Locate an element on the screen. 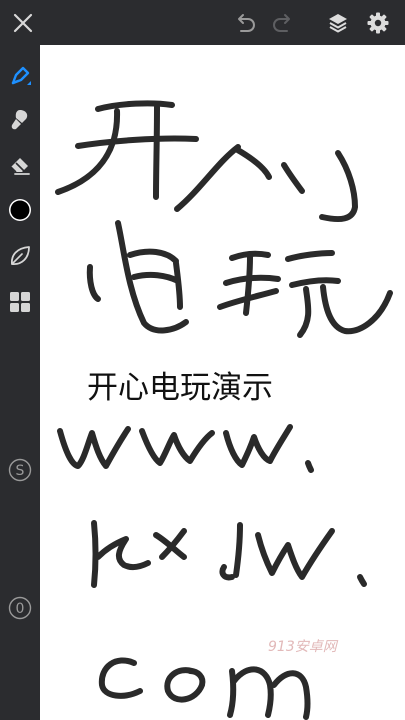 This screenshot has height=720, width=405. handwriting-xin is located at coordinates (266, 183).